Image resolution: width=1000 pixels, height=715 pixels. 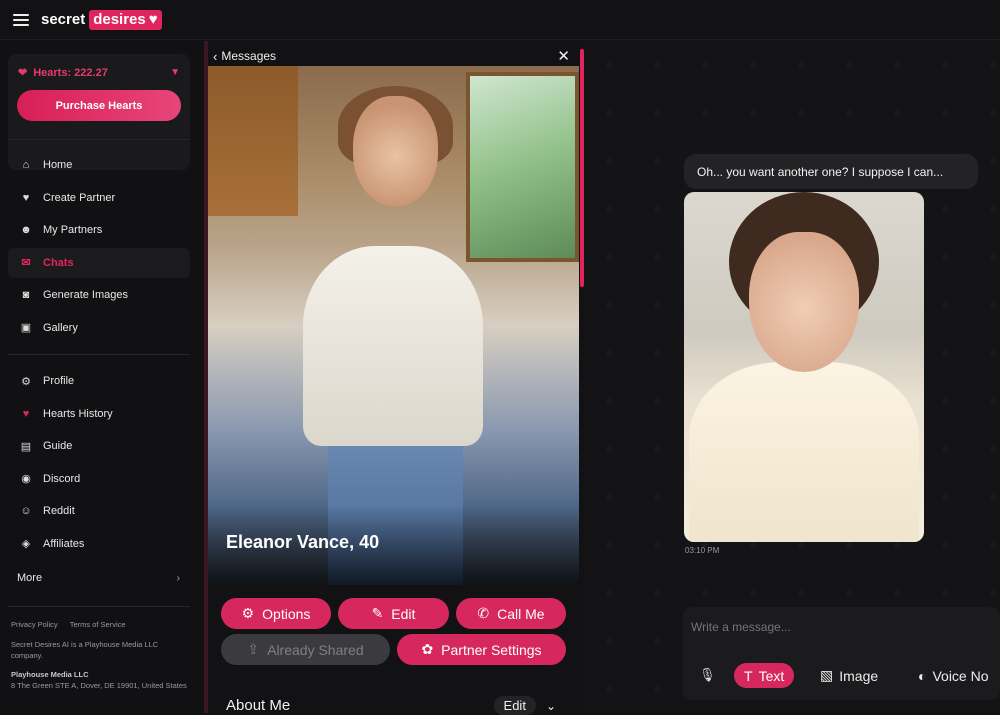 I want to click on more-label: More, so click(x=30, y=578).